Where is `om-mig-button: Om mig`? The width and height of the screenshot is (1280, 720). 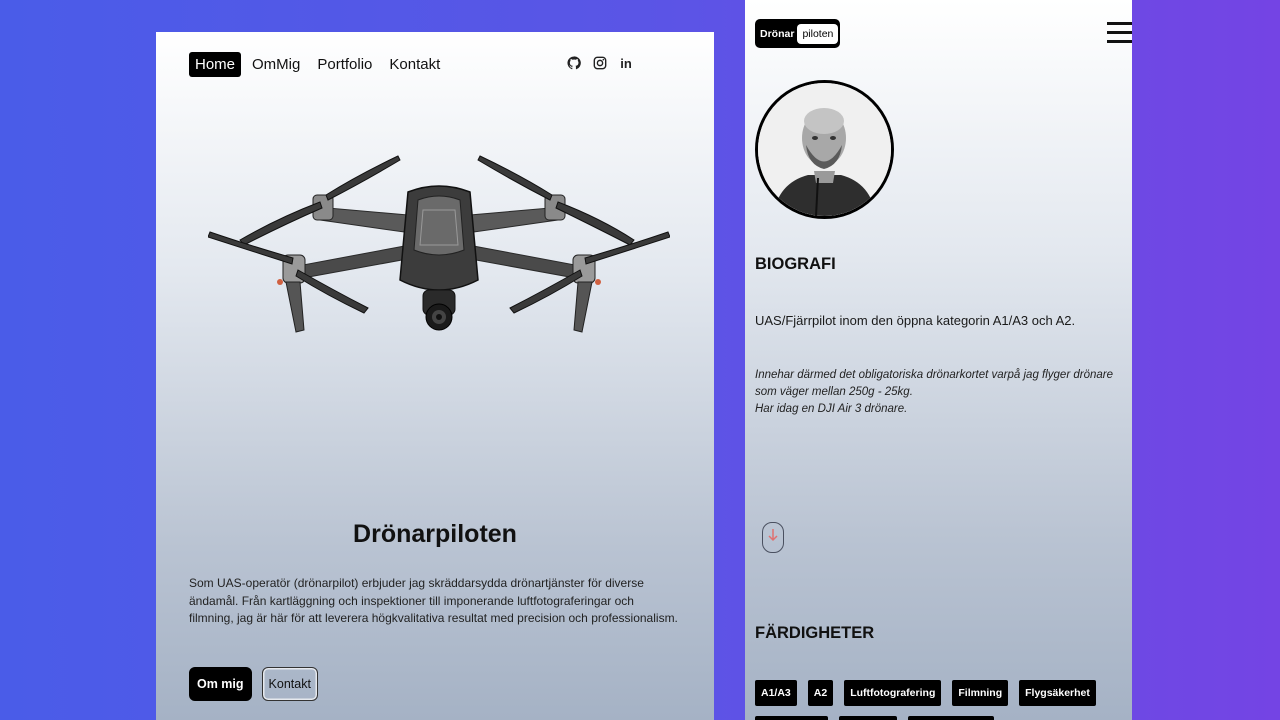
om-mig-button: Om mig is located at coordinates (220, 684).